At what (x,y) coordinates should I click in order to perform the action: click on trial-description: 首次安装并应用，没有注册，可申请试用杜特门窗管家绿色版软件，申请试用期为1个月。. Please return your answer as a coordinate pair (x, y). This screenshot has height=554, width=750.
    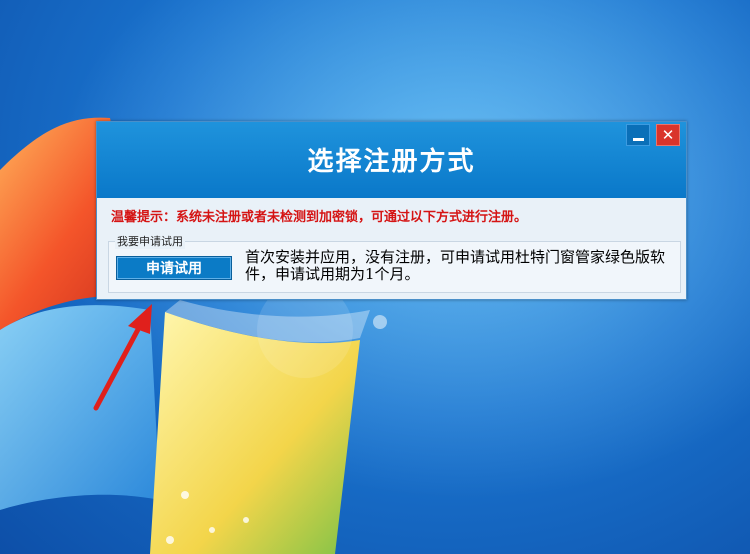
    Looking at the image, I should click on (455, 265).